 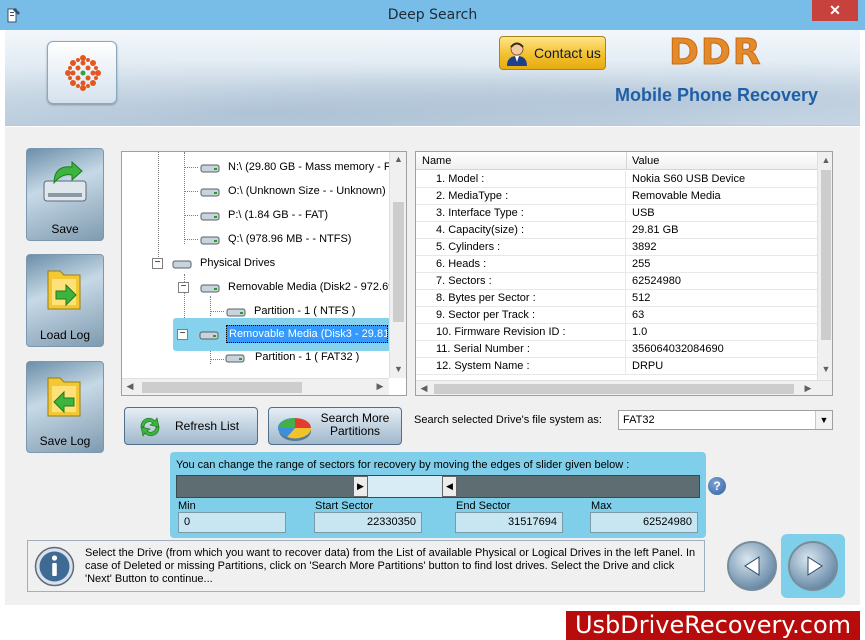 I want to click on table-row: 2. MediaType : Removable Media, so click(x=616, y=196).